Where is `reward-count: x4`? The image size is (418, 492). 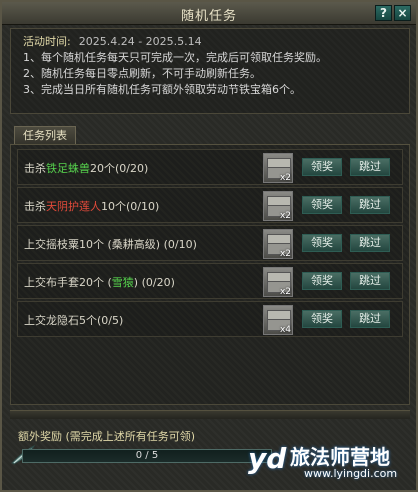
reward-count: x4 is located at coordinates (285, 330).